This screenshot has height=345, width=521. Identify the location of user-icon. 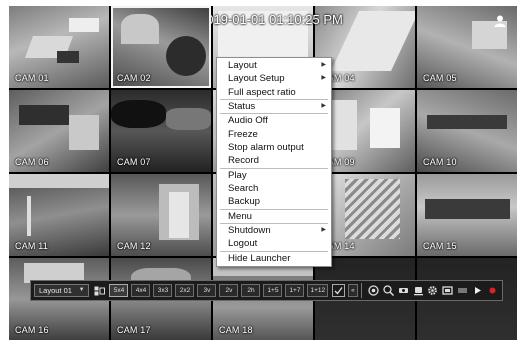
(500, 21).